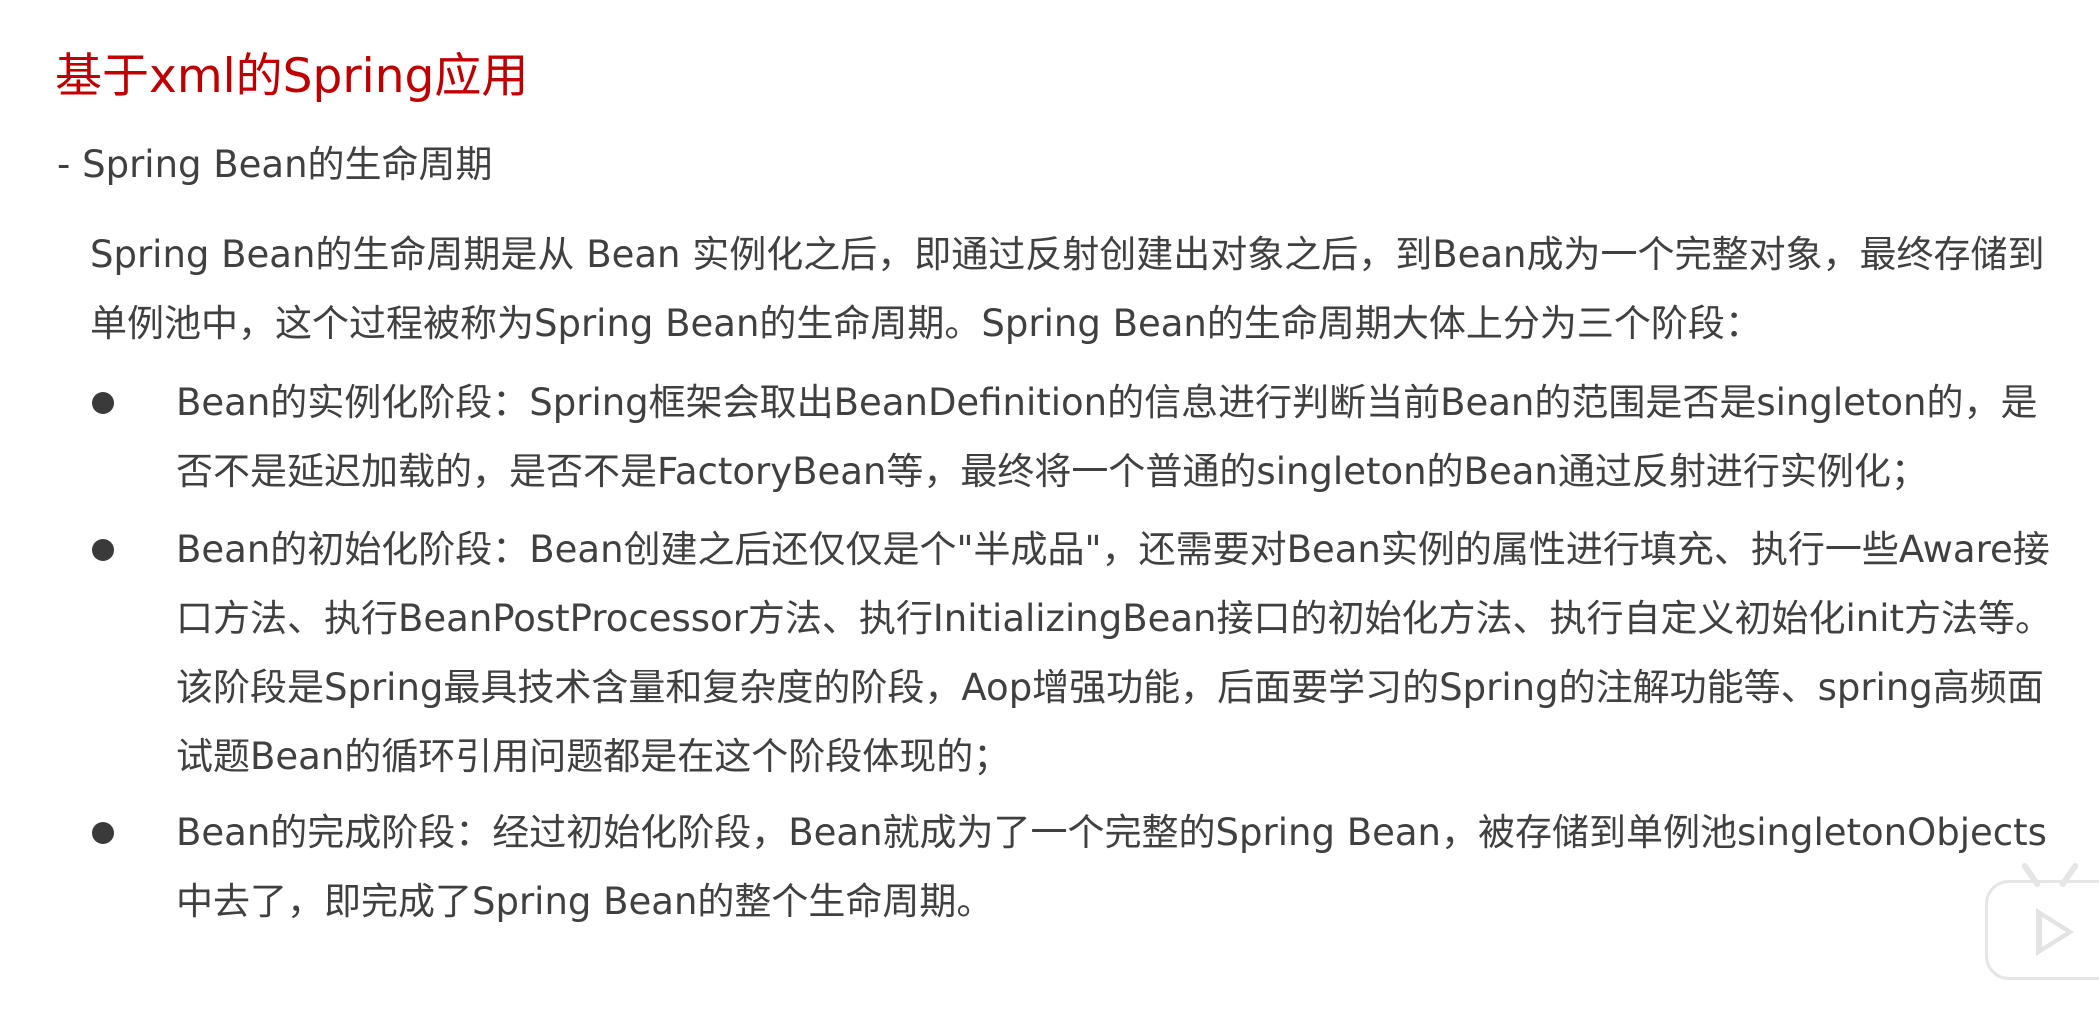 This screenshot has width=2099, height=1016. What do you see at coordinates (292, 76) in the screenshot?
I see `slide-title: 基于xml的Spring应用` at bounding box center [292, 76].